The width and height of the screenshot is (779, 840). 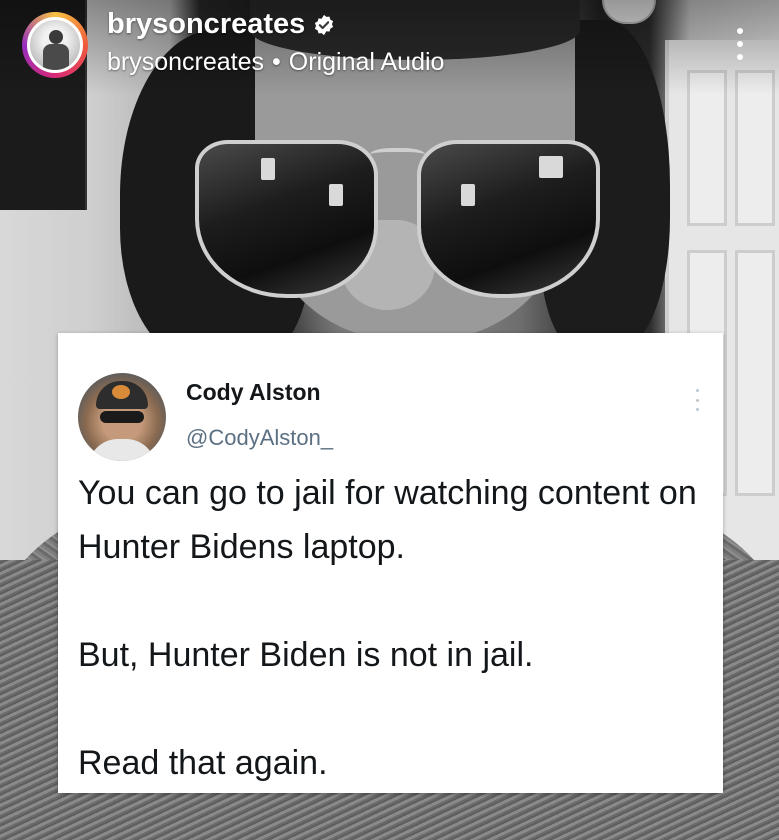 What do you see at coordinates (185, 62) in the screenshot?
I see `audio-owner: brysoncreates` at bounding box center [185, 62].